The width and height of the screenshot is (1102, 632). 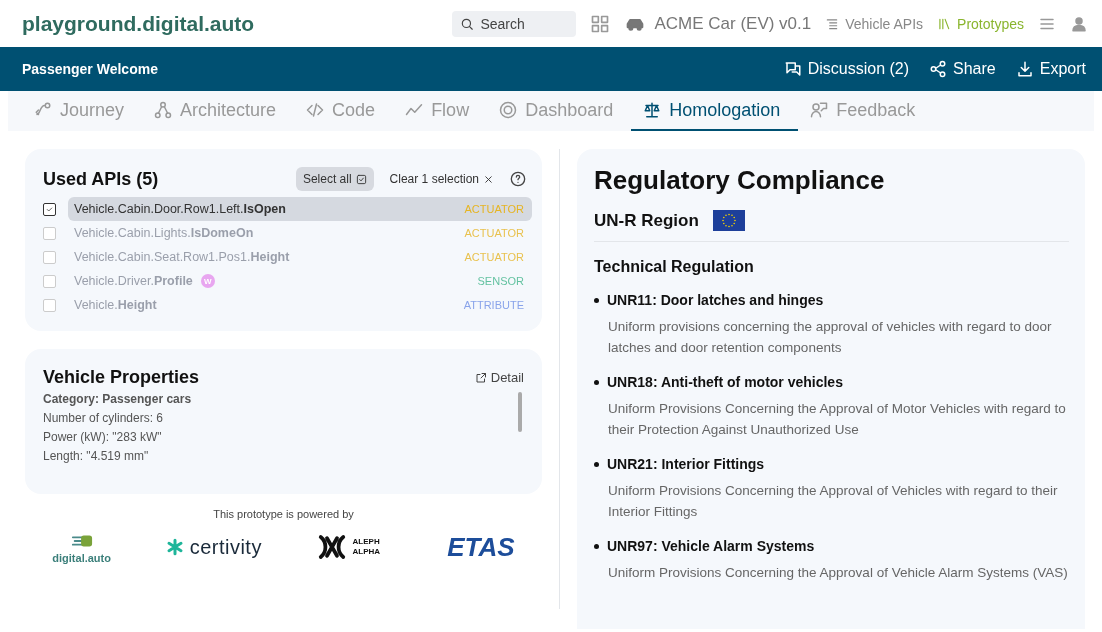 I want to click on region-title: UN-R Region, so click(x=646, y=220).